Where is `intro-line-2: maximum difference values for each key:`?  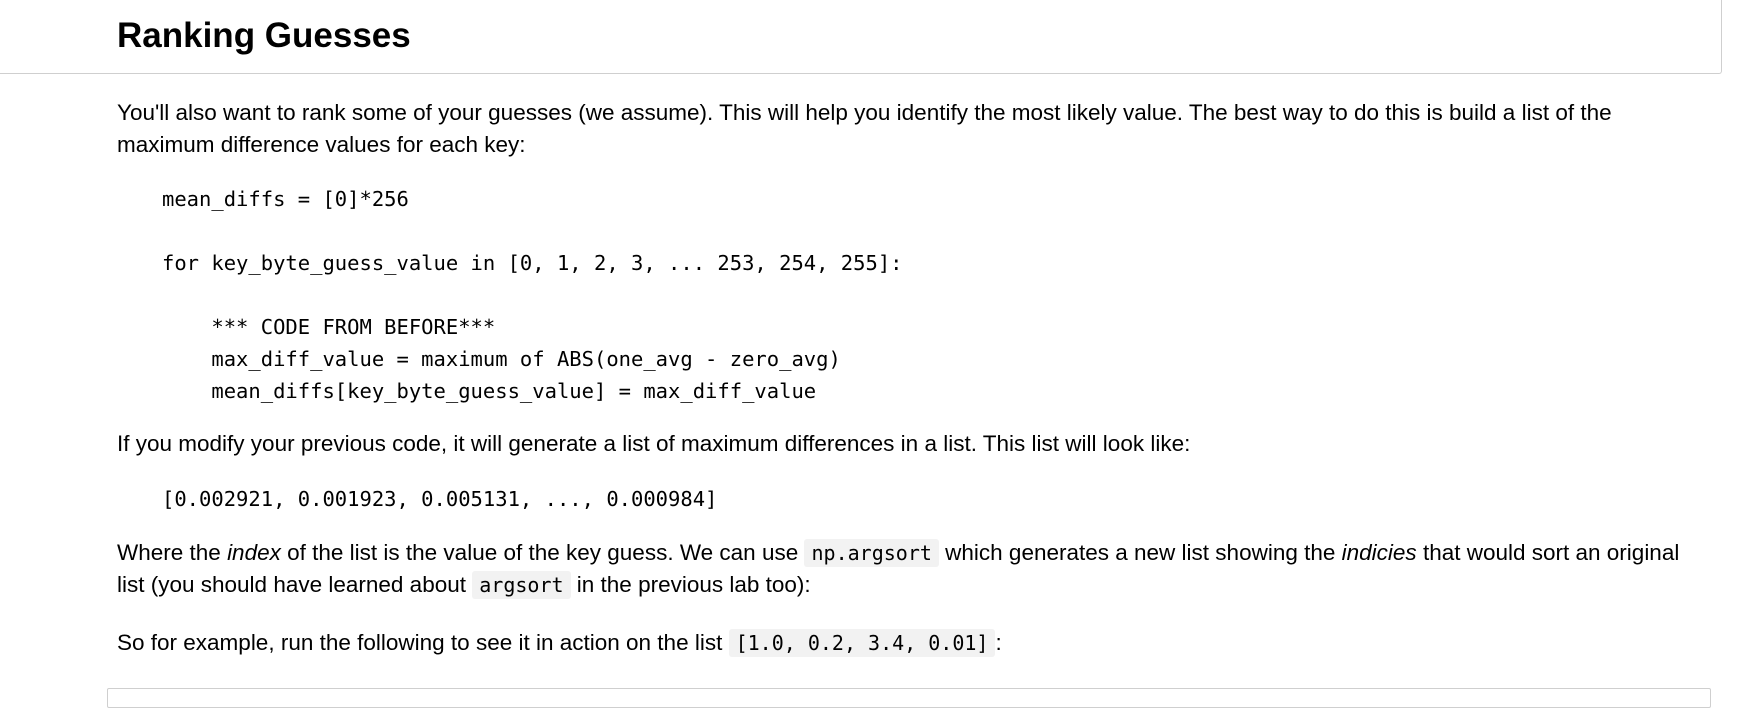 intro-line-2: maximum difference values for each key: is located at coordinates (321, 144).